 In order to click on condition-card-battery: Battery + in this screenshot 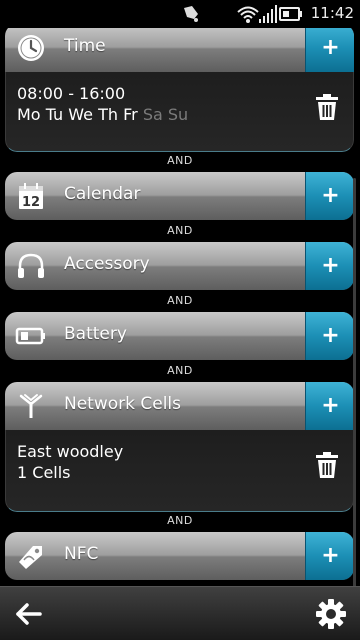, I will do `click(179, 336)`.